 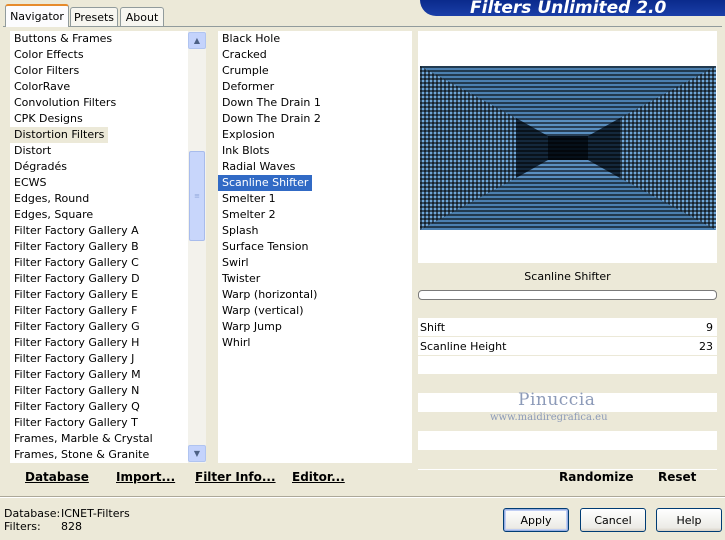 I want to click on filter-item: Deformer, so click(x=315, y=87).